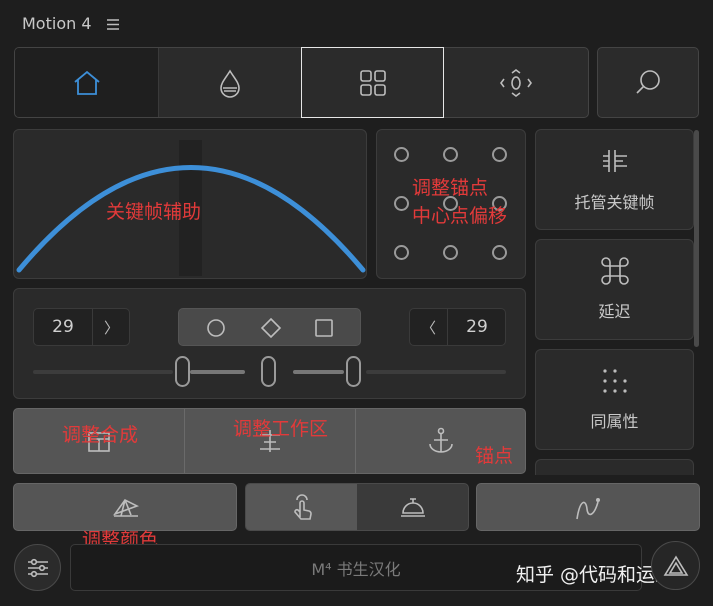  I want to click on bezier-curve-icon, so click(588, 509).